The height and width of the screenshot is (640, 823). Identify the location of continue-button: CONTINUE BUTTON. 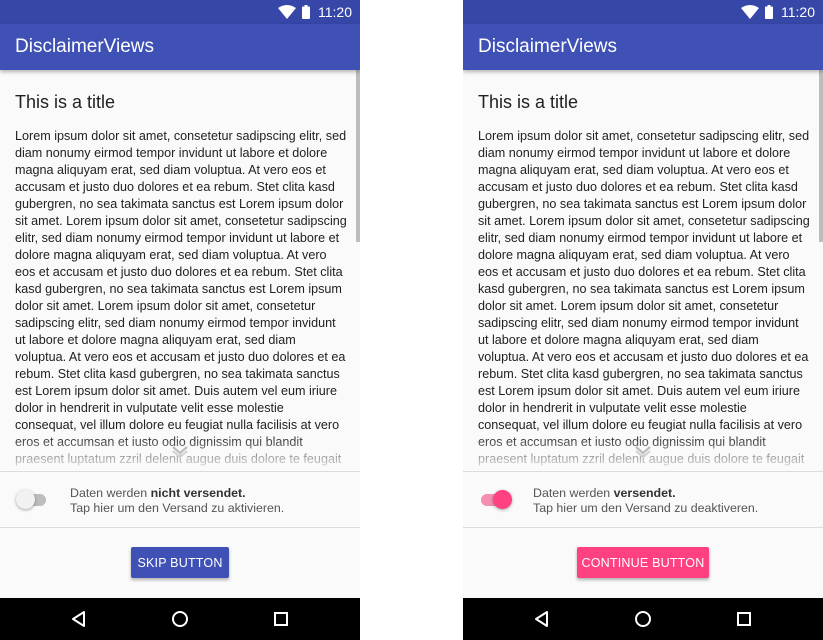
(643, 562).